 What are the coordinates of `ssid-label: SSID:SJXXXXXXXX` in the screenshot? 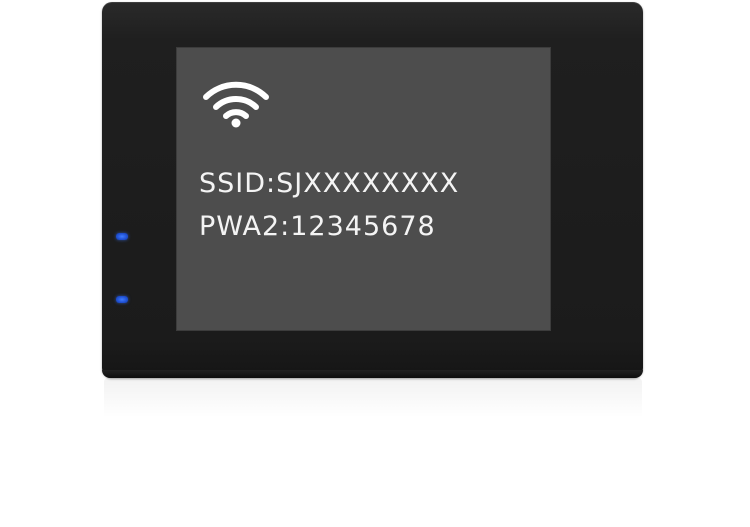 It's located at (329, 183).